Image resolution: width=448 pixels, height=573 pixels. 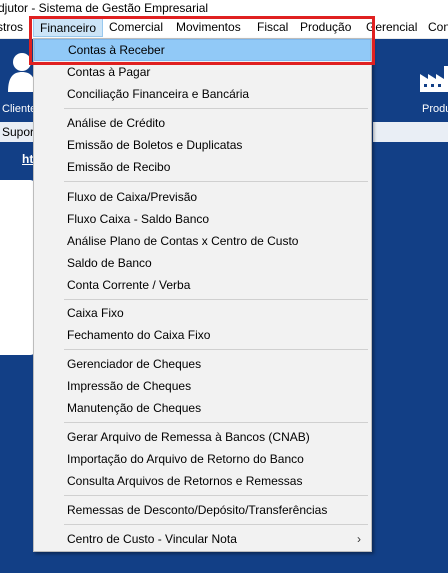 What do you see at coordinates (202, 263) in the screenshot?
I see `menu-item-saldo-banco: Saldo de Banco` at bounding box center [202, 263].